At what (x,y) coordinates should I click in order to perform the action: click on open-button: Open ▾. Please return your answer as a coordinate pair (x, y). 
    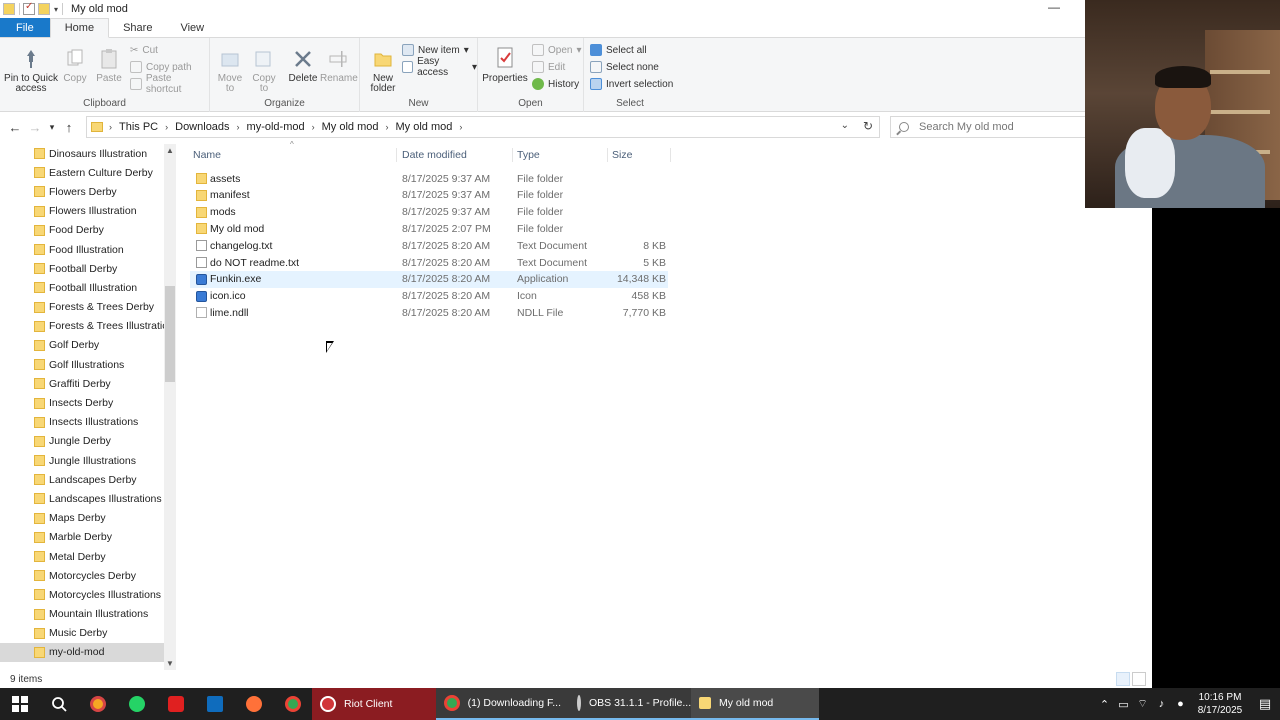
    Looking at the image, I should click on (557, 50).